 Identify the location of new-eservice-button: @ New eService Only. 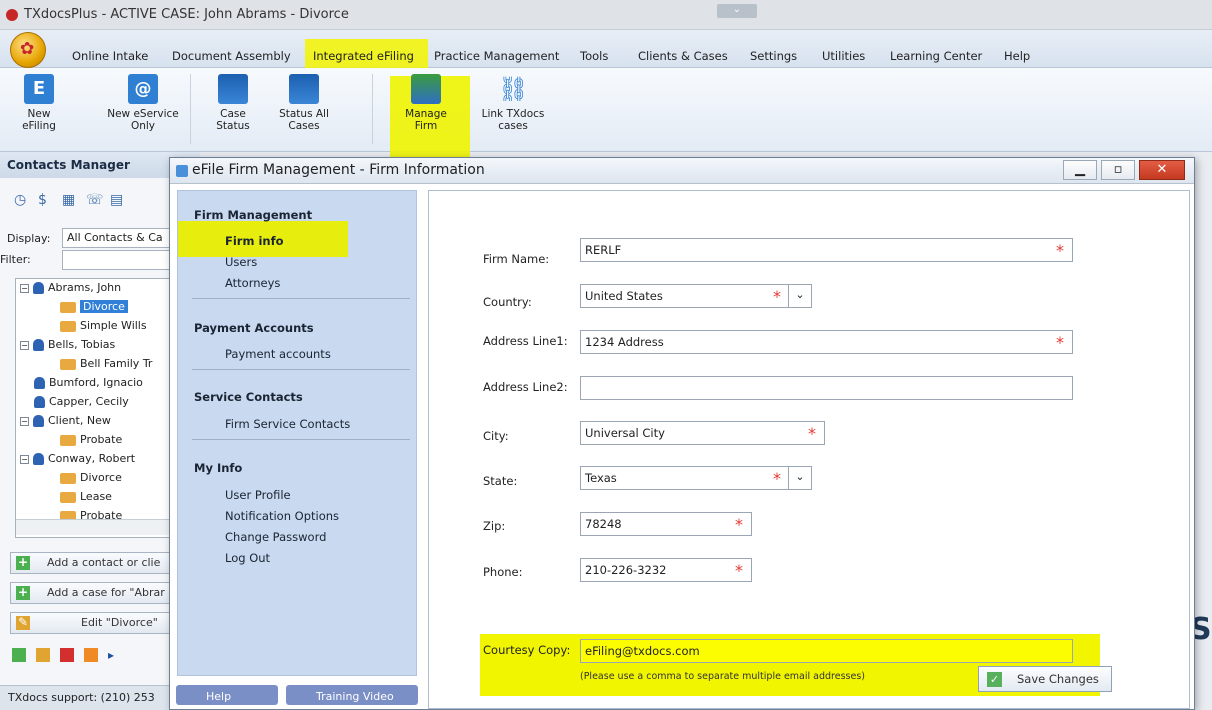
(143, 103).